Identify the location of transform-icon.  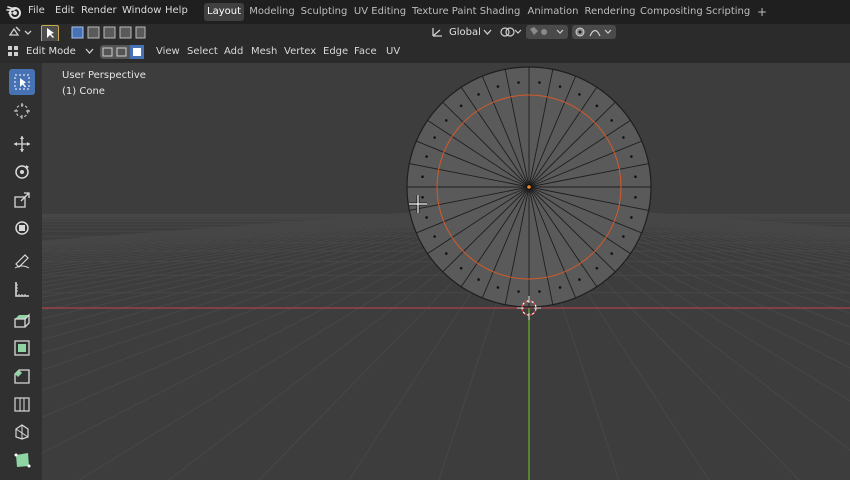
(22, 228).